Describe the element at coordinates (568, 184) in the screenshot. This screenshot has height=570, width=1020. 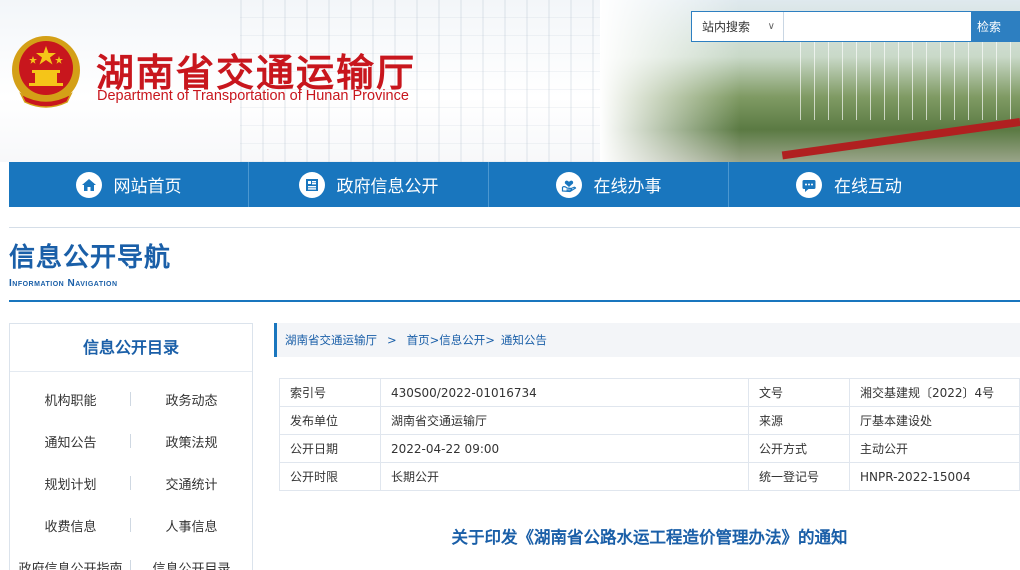
I see `hand-heart-icon` at that location.